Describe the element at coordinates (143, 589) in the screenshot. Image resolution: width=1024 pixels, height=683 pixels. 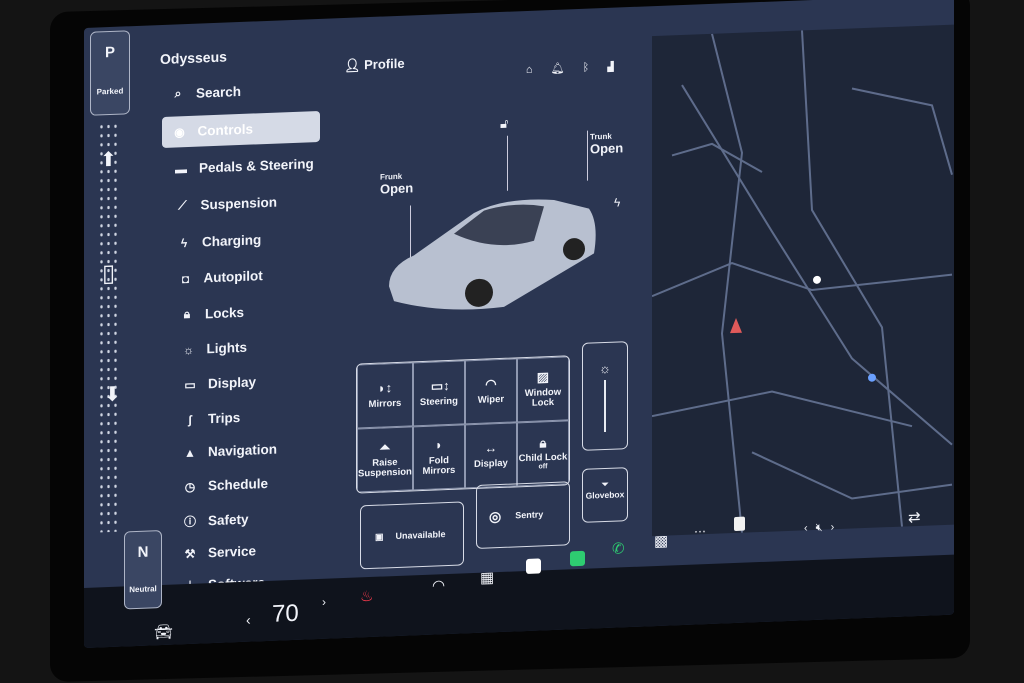
I see `gear-label: Neutral` at that location.